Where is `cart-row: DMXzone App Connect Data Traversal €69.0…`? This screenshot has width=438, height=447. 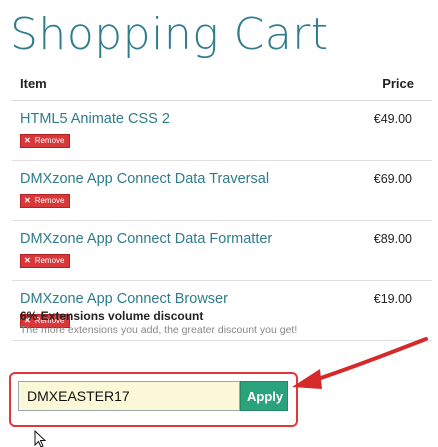 cart-row: DMXzone App Connect Data Traversal €69.0… is located at coordinates (222, 191).